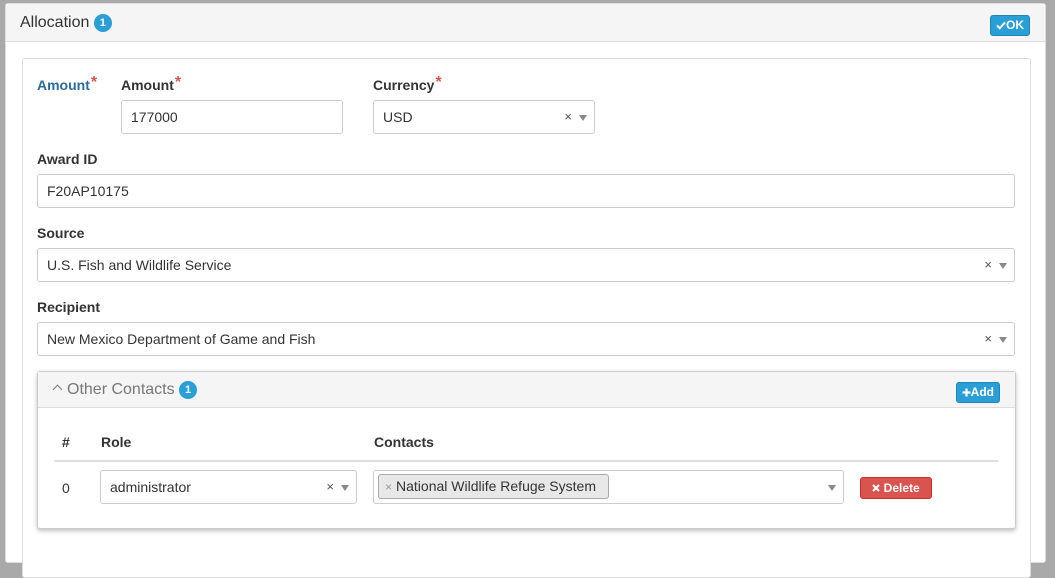  I want to click on role-value: administrator, so click(150, 487).